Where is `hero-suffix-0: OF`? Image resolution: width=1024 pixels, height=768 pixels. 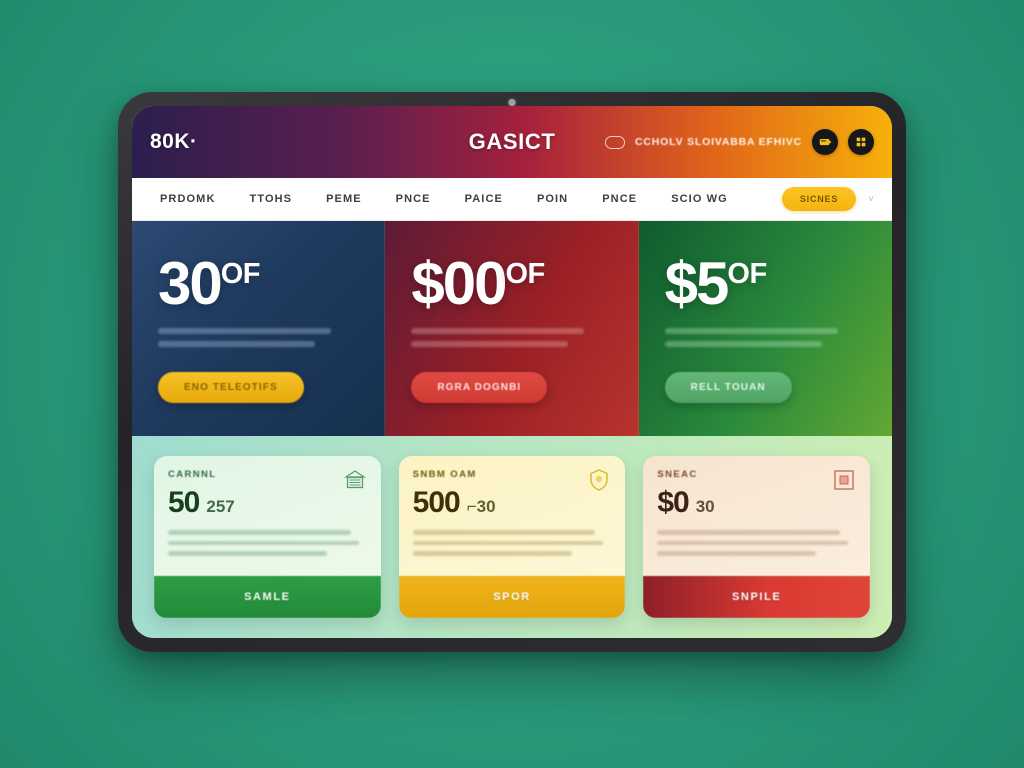
hero-suffix-0: OF is located at coordinates (240, 274).